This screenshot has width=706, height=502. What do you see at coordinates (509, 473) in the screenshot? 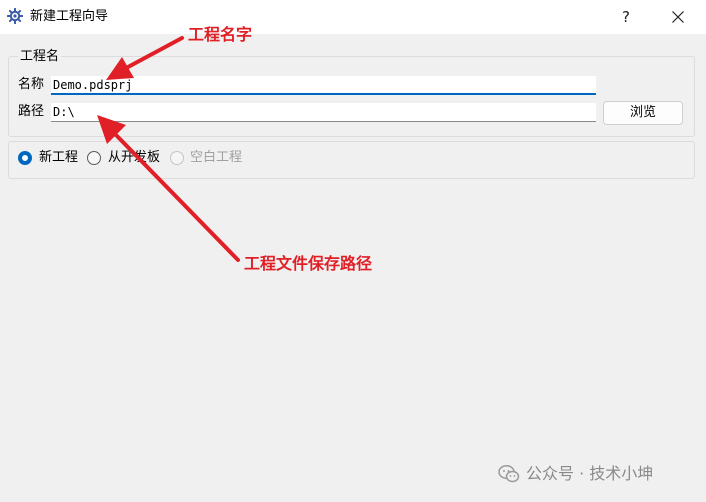
I see `wechat-icon` at bounding box center [509, 473].